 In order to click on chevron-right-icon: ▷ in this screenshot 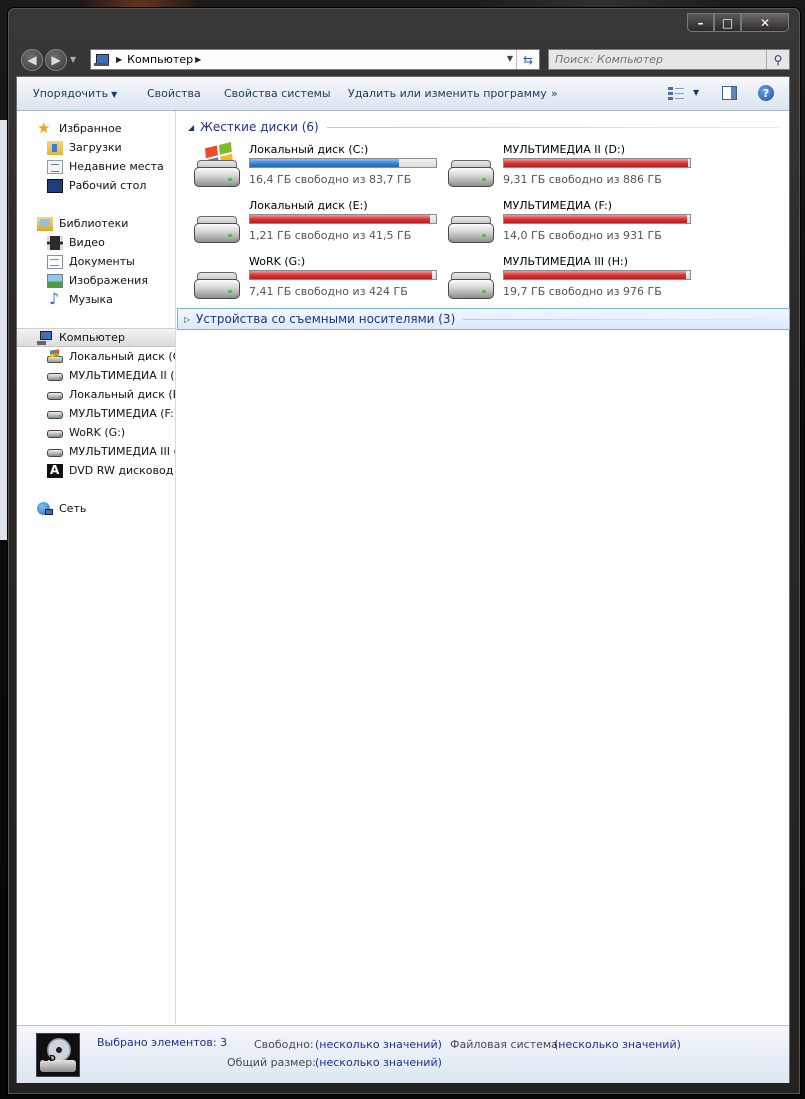, I will do `click(187, 319)`.